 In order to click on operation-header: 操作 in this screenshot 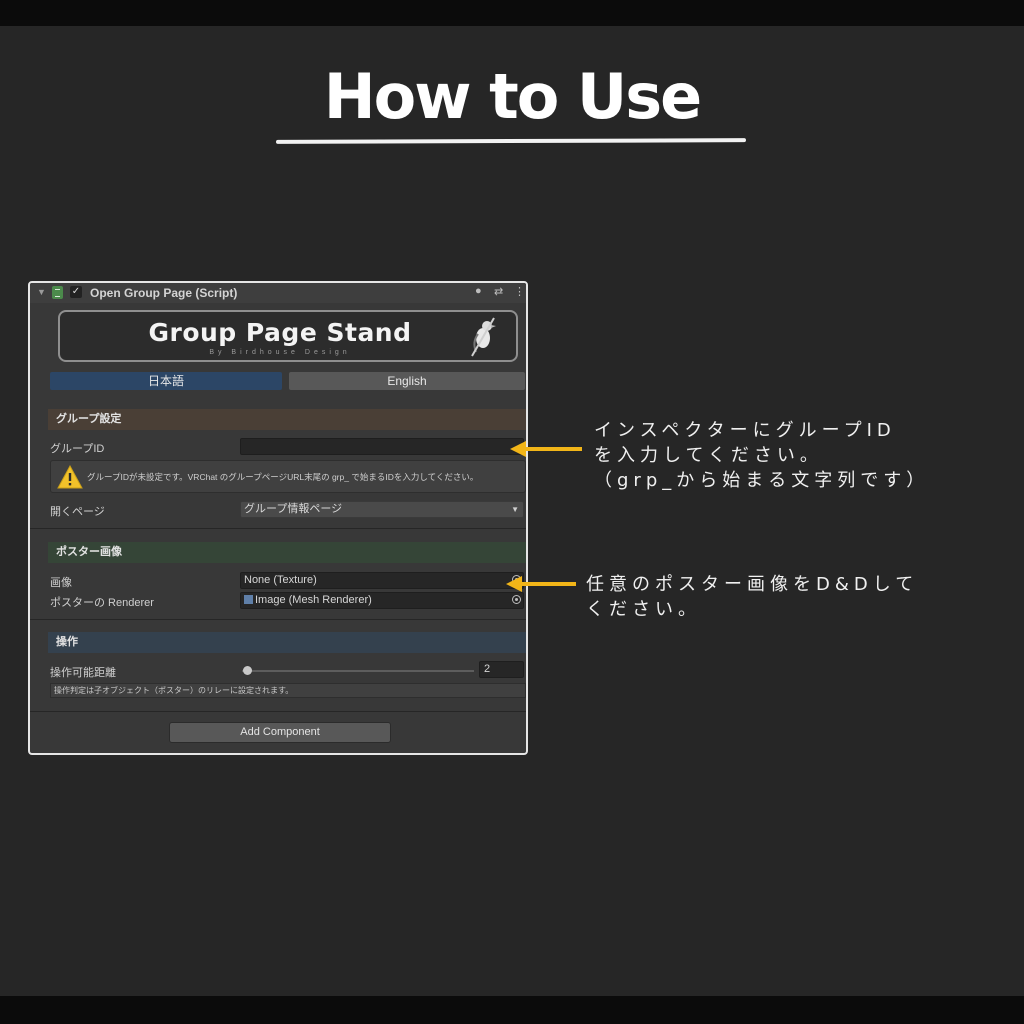, I will do `click(287, 642)`.